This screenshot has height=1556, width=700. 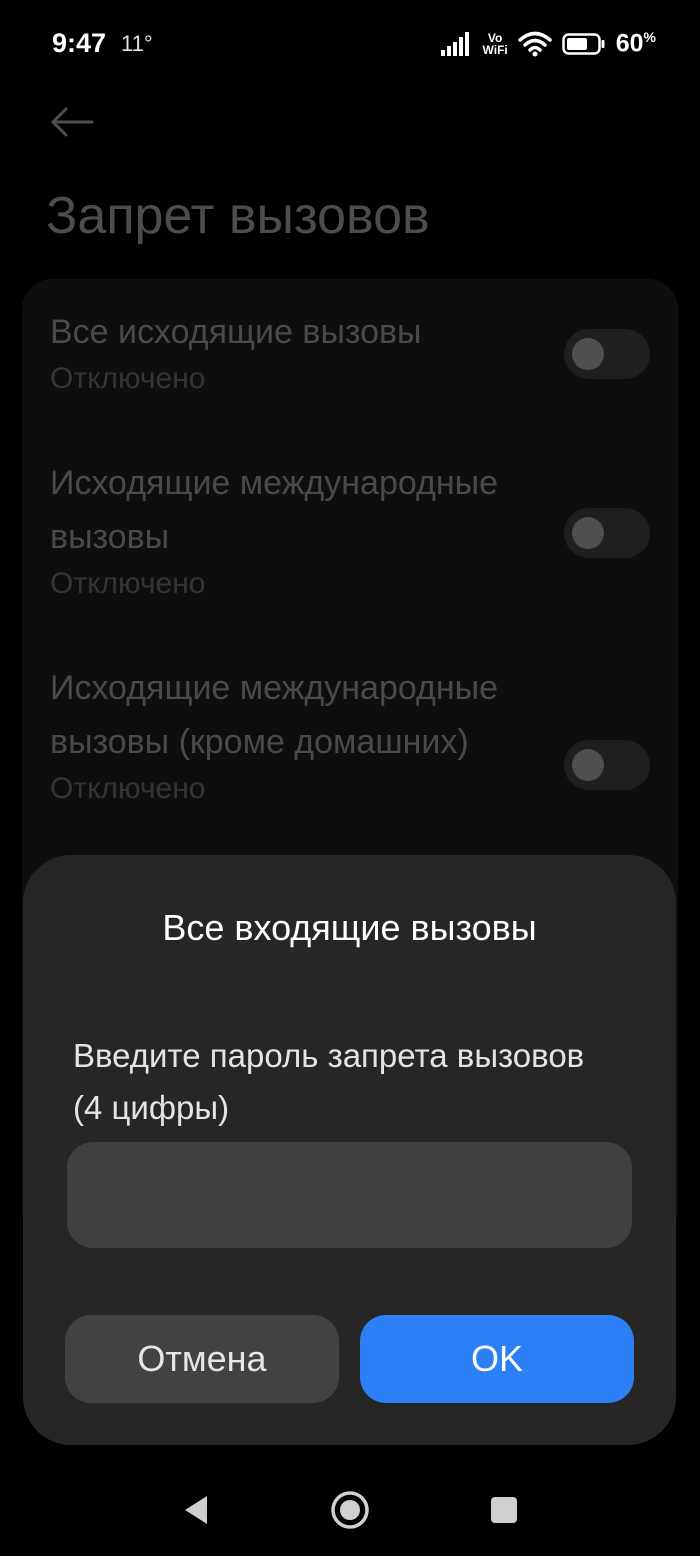 What do you see at coordinates (274, 510) in the screenshot?
I see `setting-title: Исходящие международные вызовы` at bounding box center [274, 510].